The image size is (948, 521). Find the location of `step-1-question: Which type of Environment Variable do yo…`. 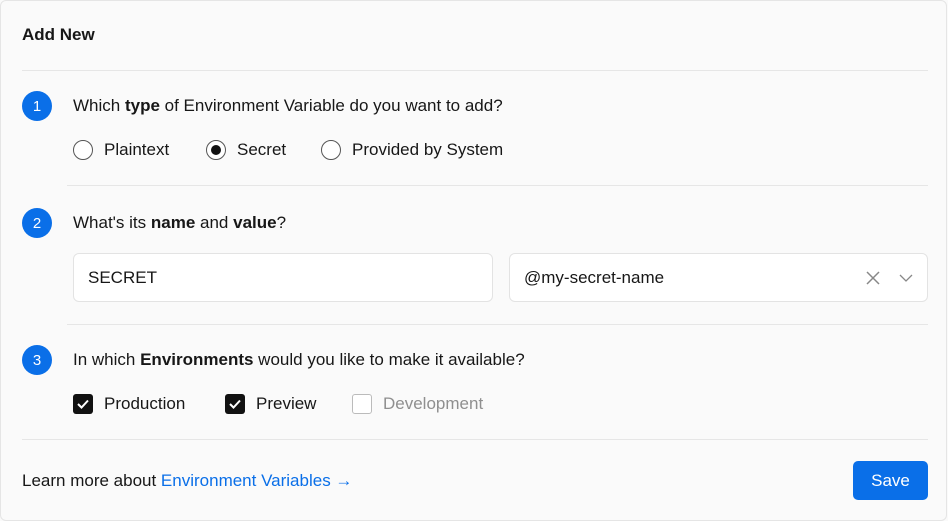

step-1-question: Which type of Environment Variable do yo… is located at coordinates (288, 106).